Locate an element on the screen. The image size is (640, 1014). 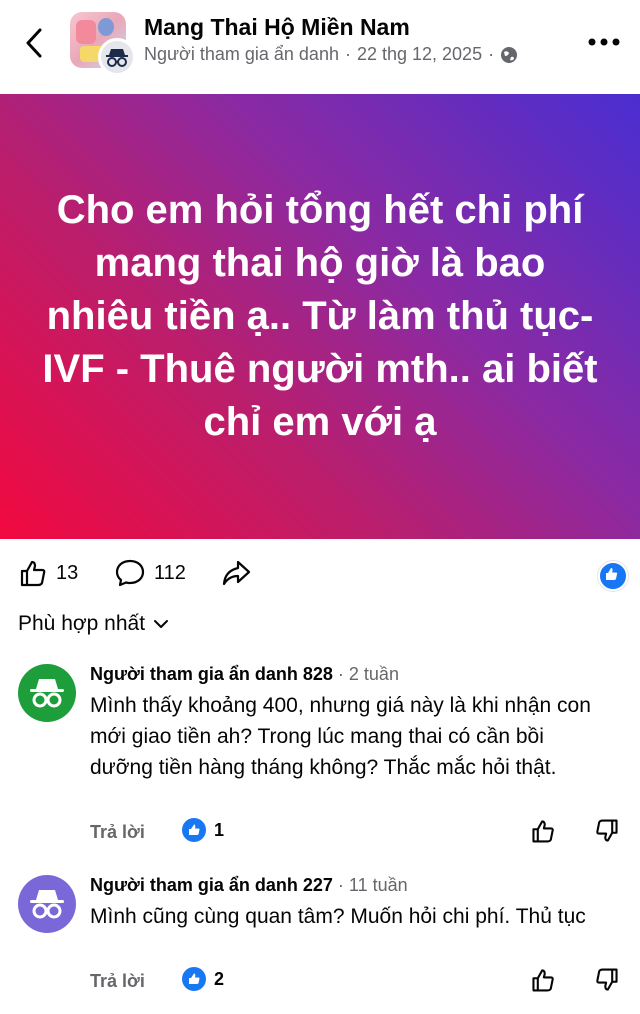
comment-sort-dropdown: Phù hợp nhất is located at coordinates (93, 624).